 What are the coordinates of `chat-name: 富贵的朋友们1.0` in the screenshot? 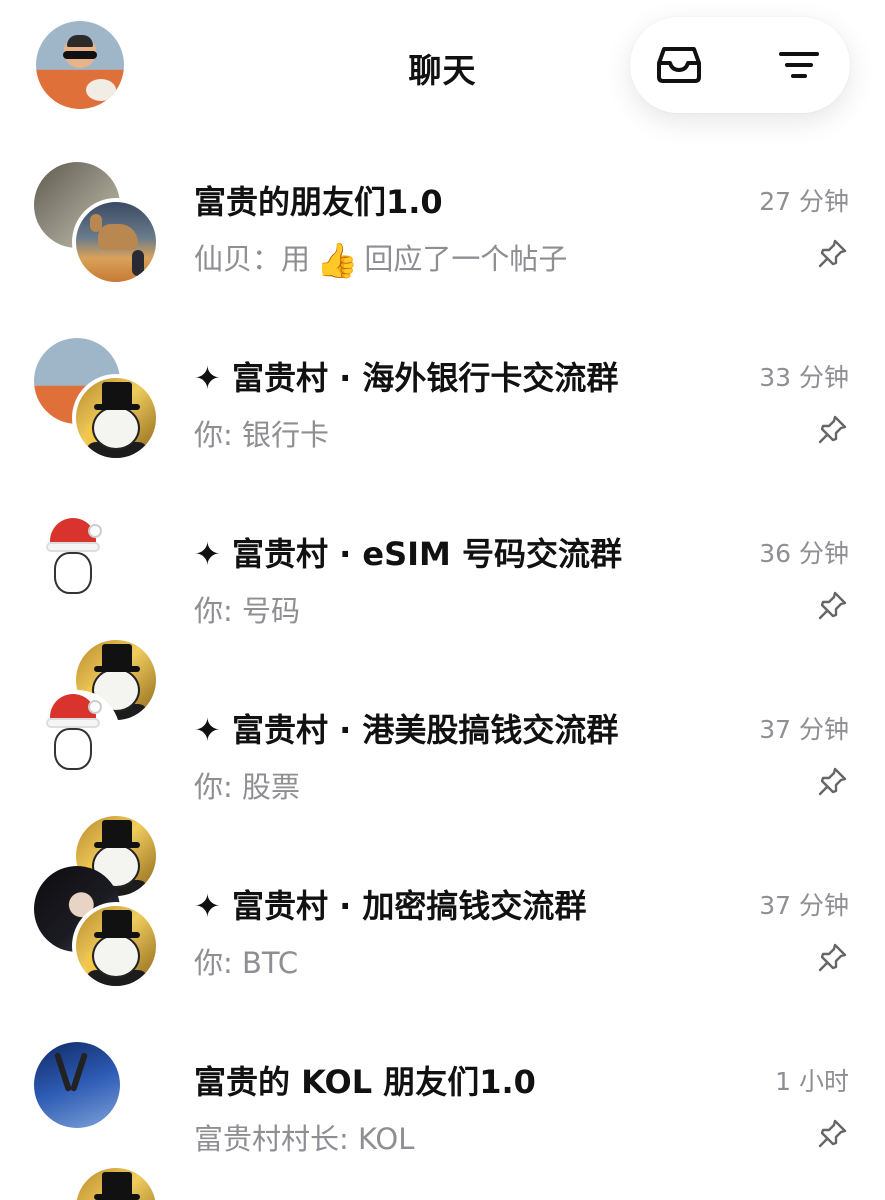 It's located at (318, 202).